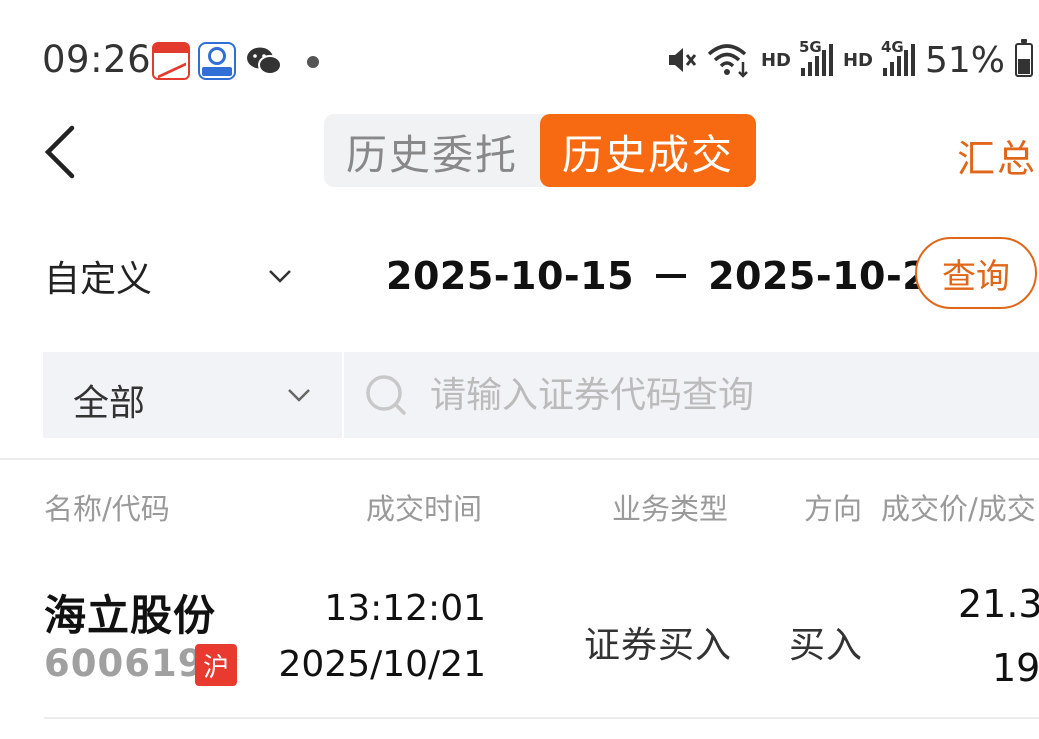 The width and height of the screenshot is (1039, 739). I want to click on date-range-type-select: 自定义, so click(172, 276).